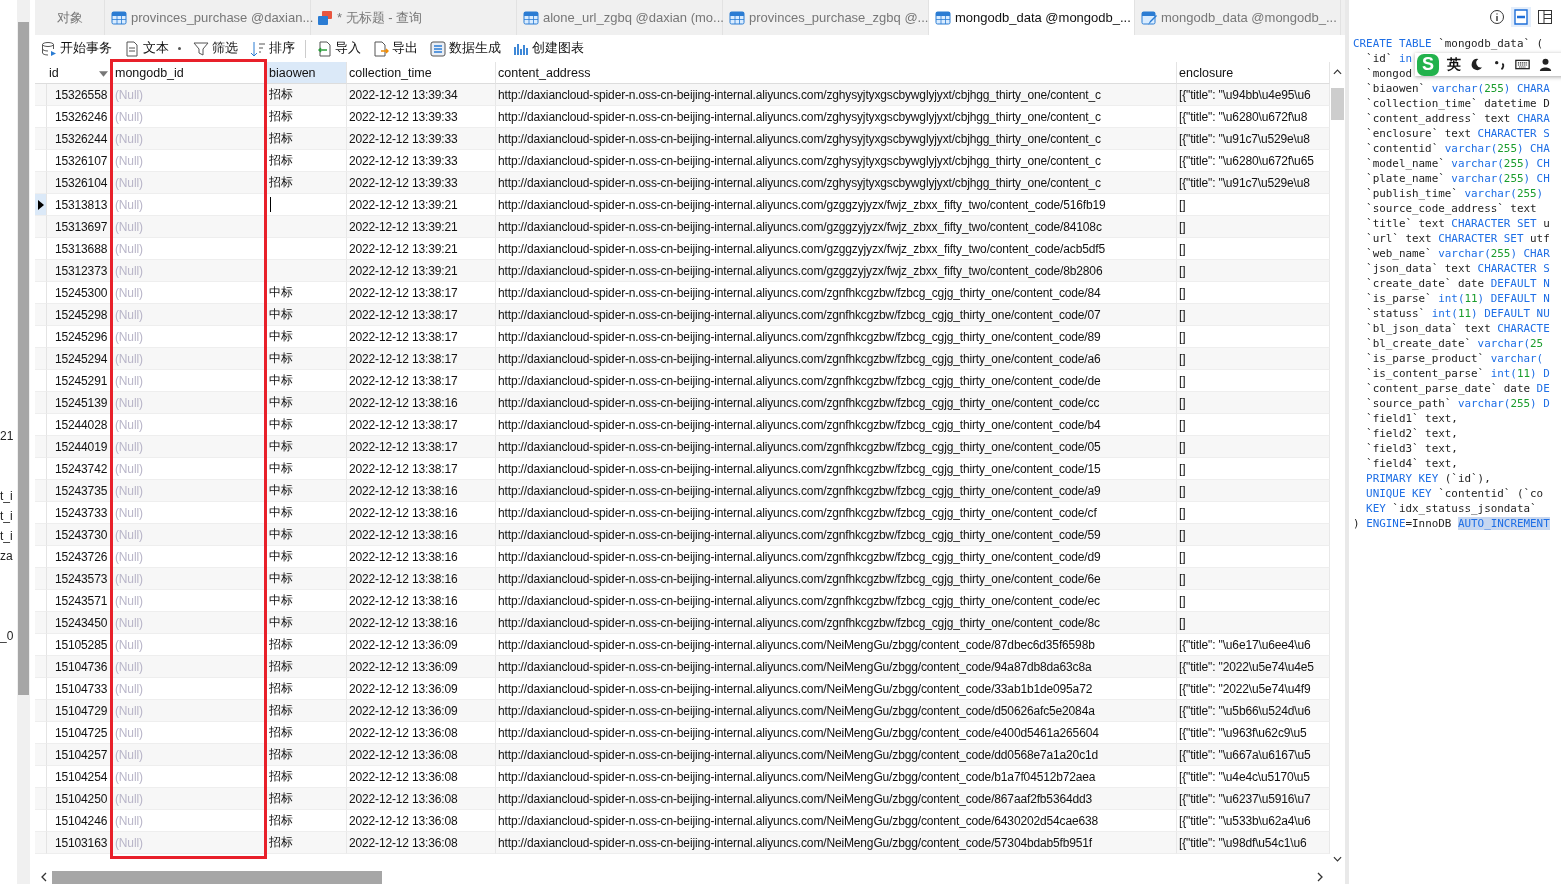 Image resolution: width=1561 pixels, height=884 pixels. I want to click on scroll-up-icon, so click(1337, 72).